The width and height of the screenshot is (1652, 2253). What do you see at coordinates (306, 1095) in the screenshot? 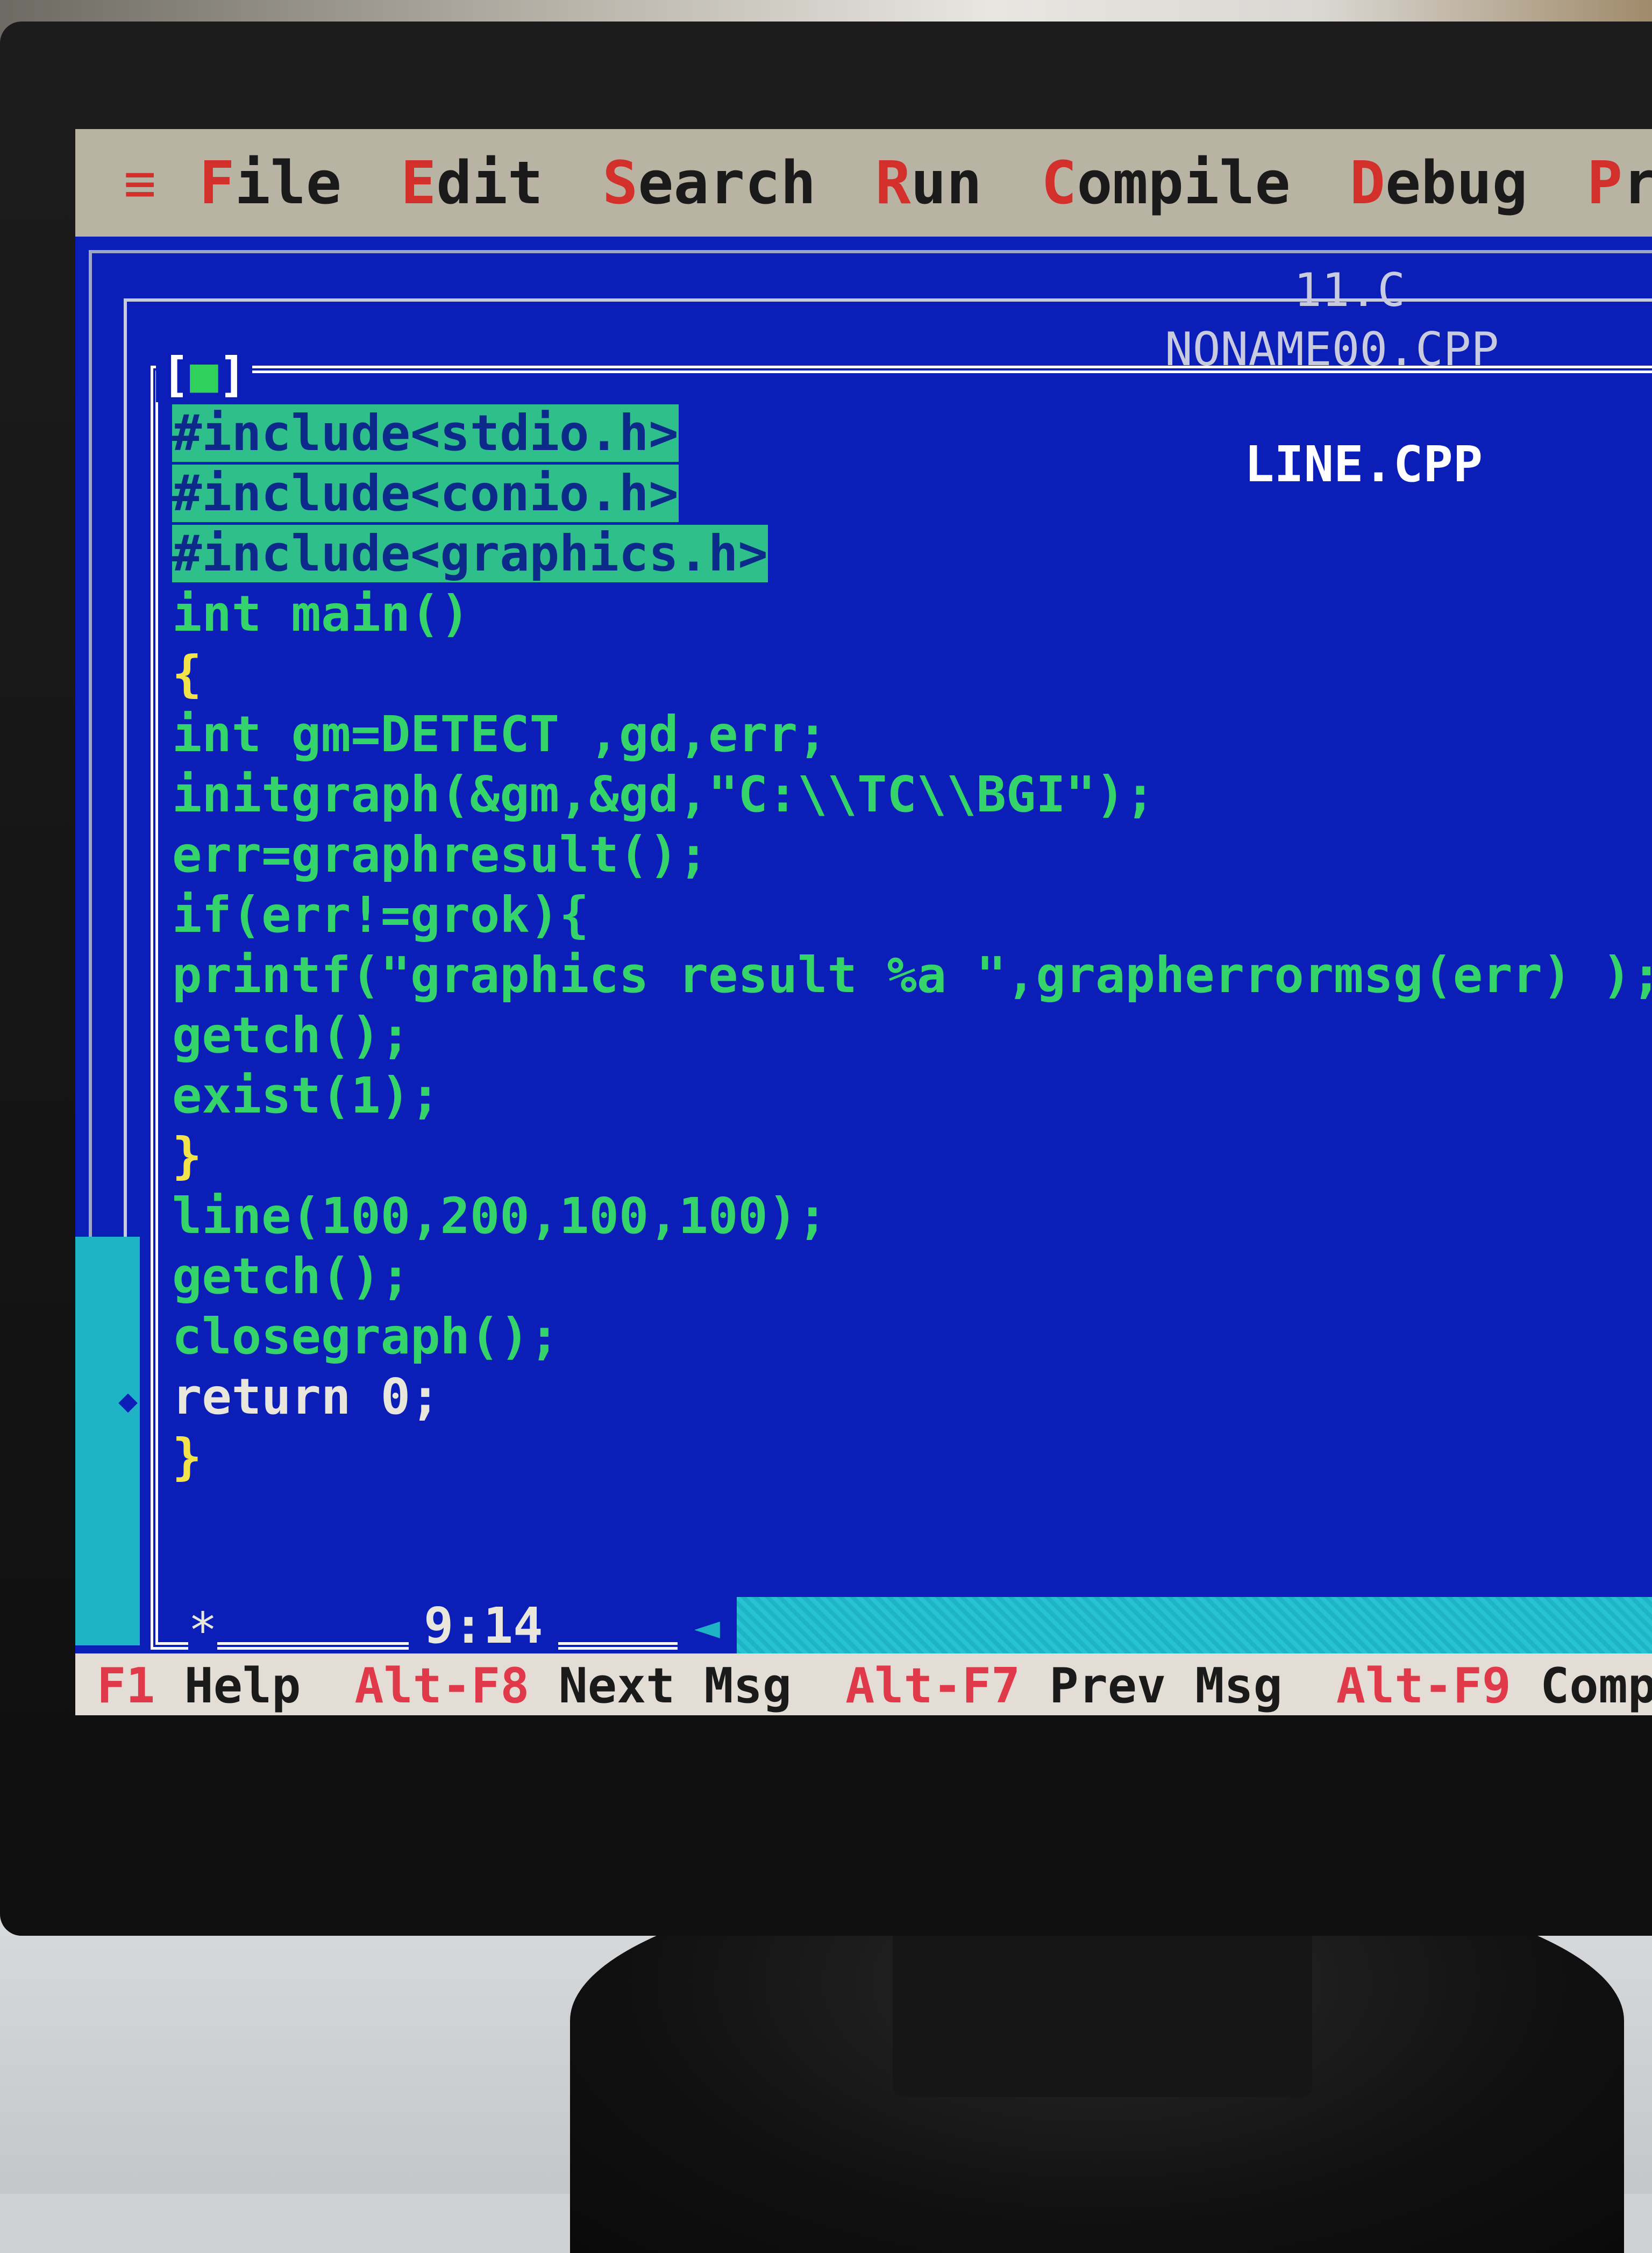
I see `code-line: exist(1);` at bounding box center [306, 1095].